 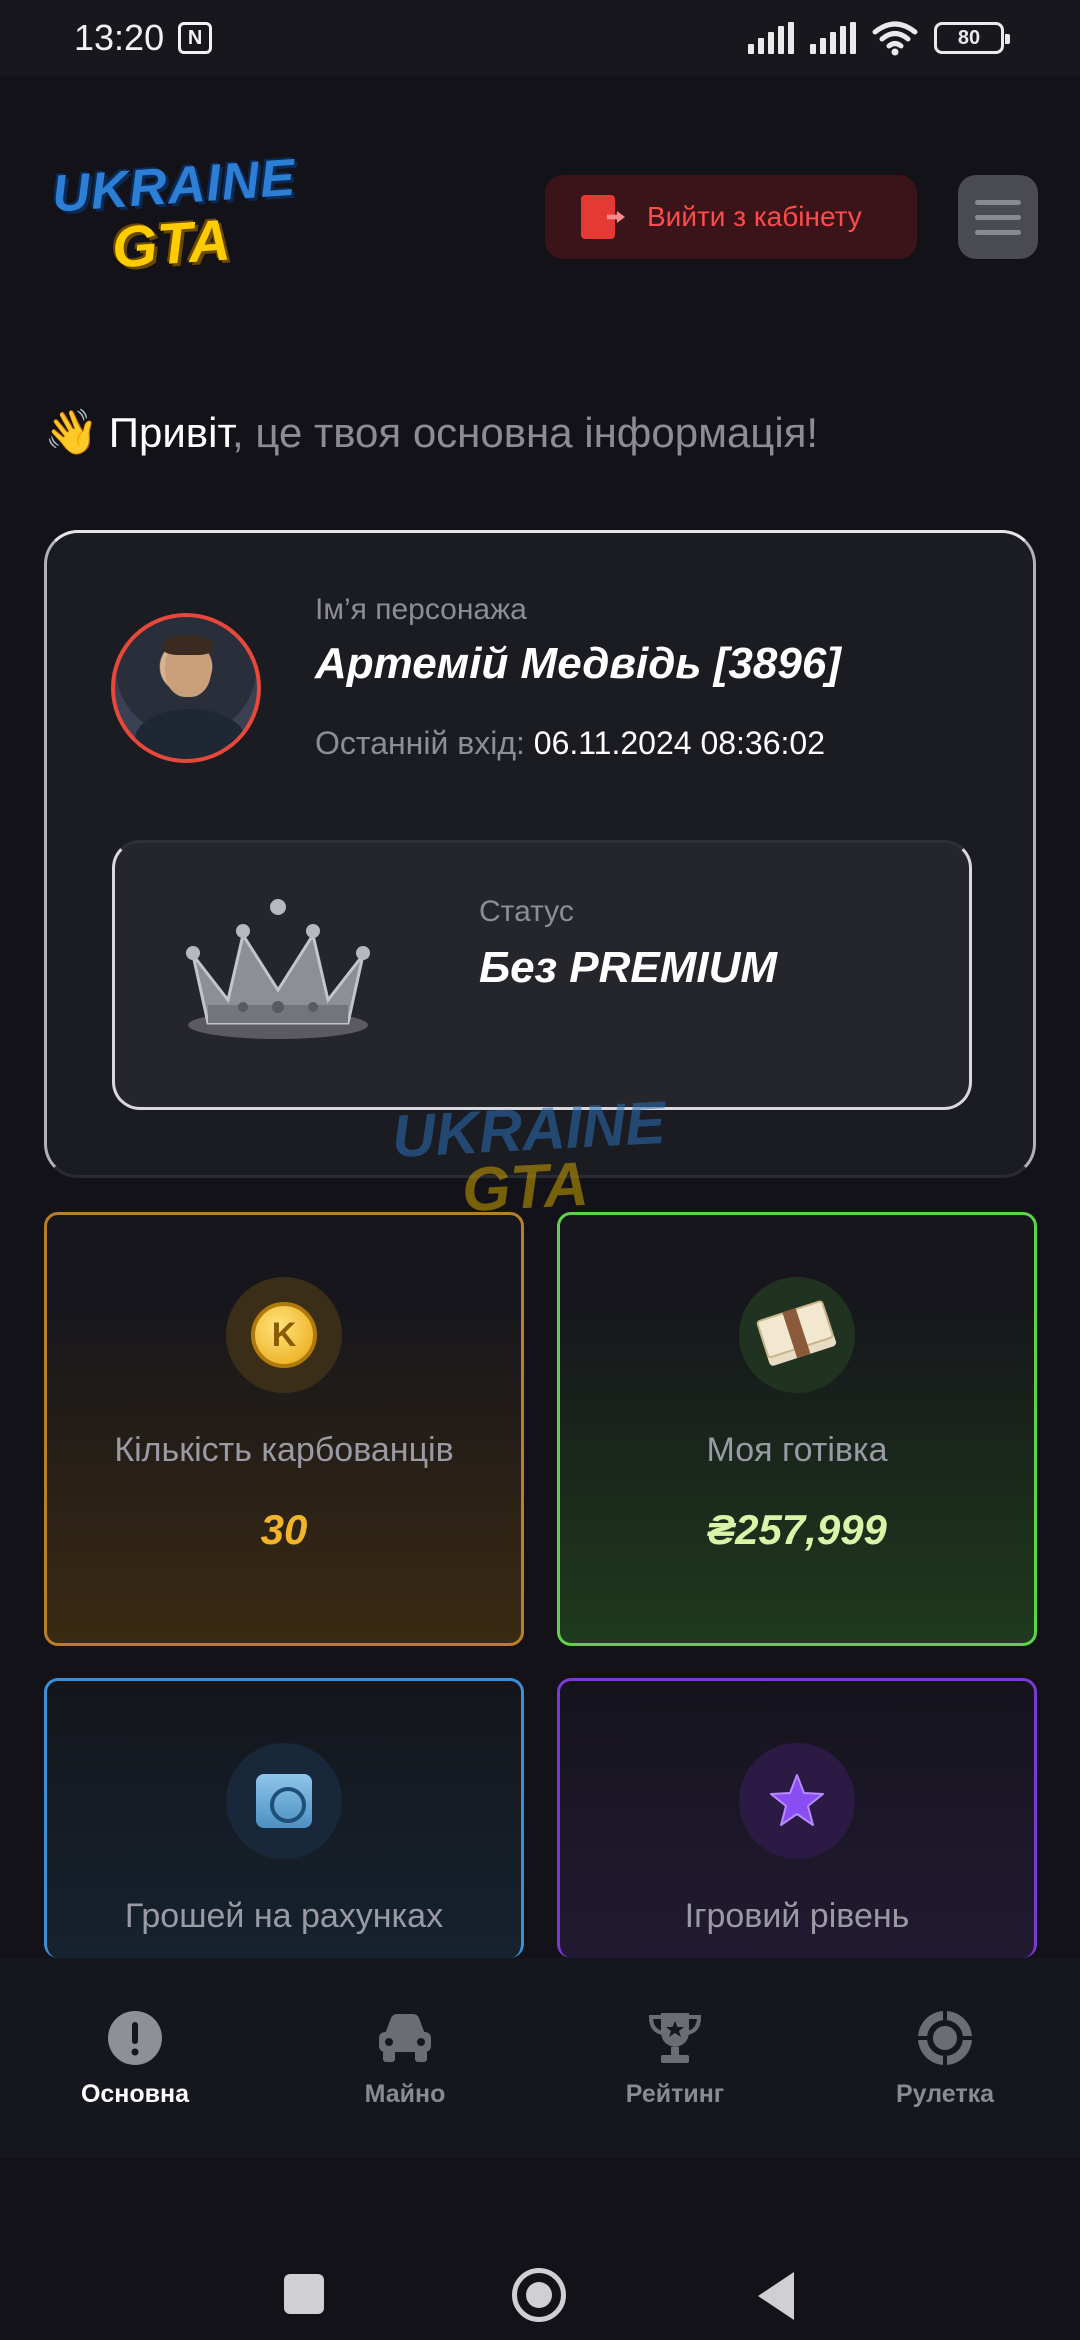 What do you see at coordinates (679, 743) in the screenshot?
I see `last-login-value: 06.11.2024 08:36:02` at bounding box center [679, 743].